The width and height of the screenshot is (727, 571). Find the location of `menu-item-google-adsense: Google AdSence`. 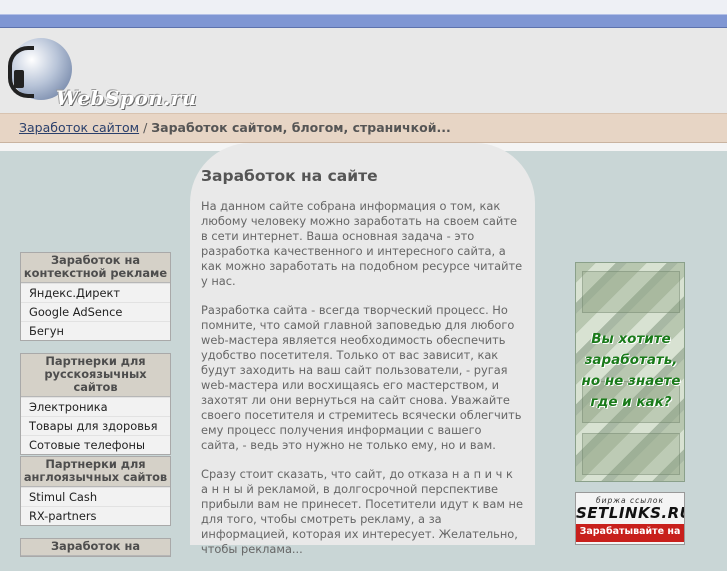

menu-item-google-adsense: Google AdSence is located at coordinates (95, 311).